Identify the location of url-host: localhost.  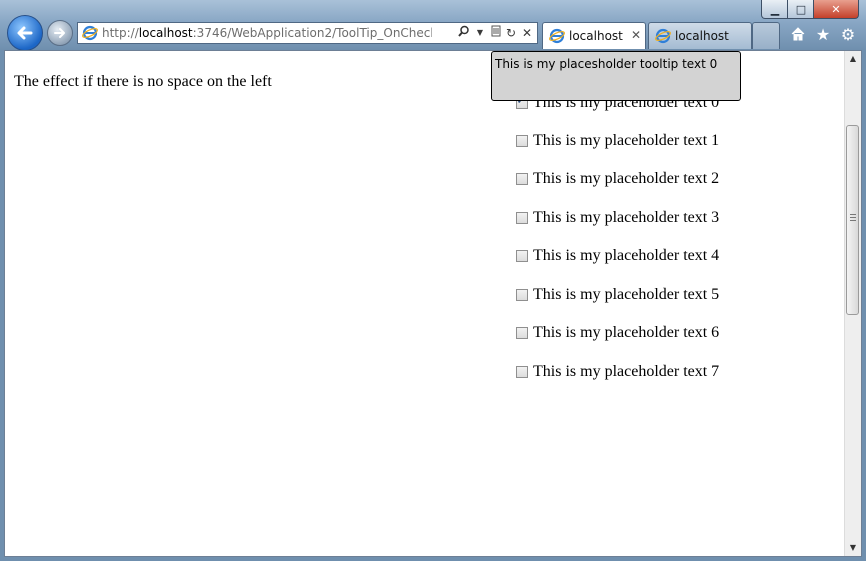
(165, 33).